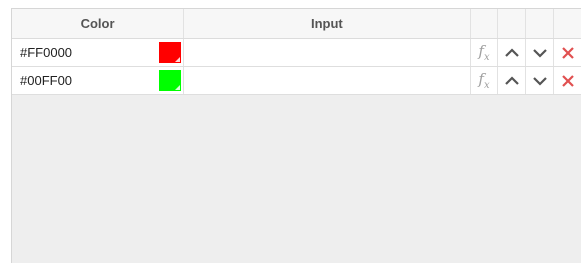  What do you see at coordinates (46, 80) in the screenshot?
I see `color-hex-value: #00FF00` at bounding box center [46, 80].